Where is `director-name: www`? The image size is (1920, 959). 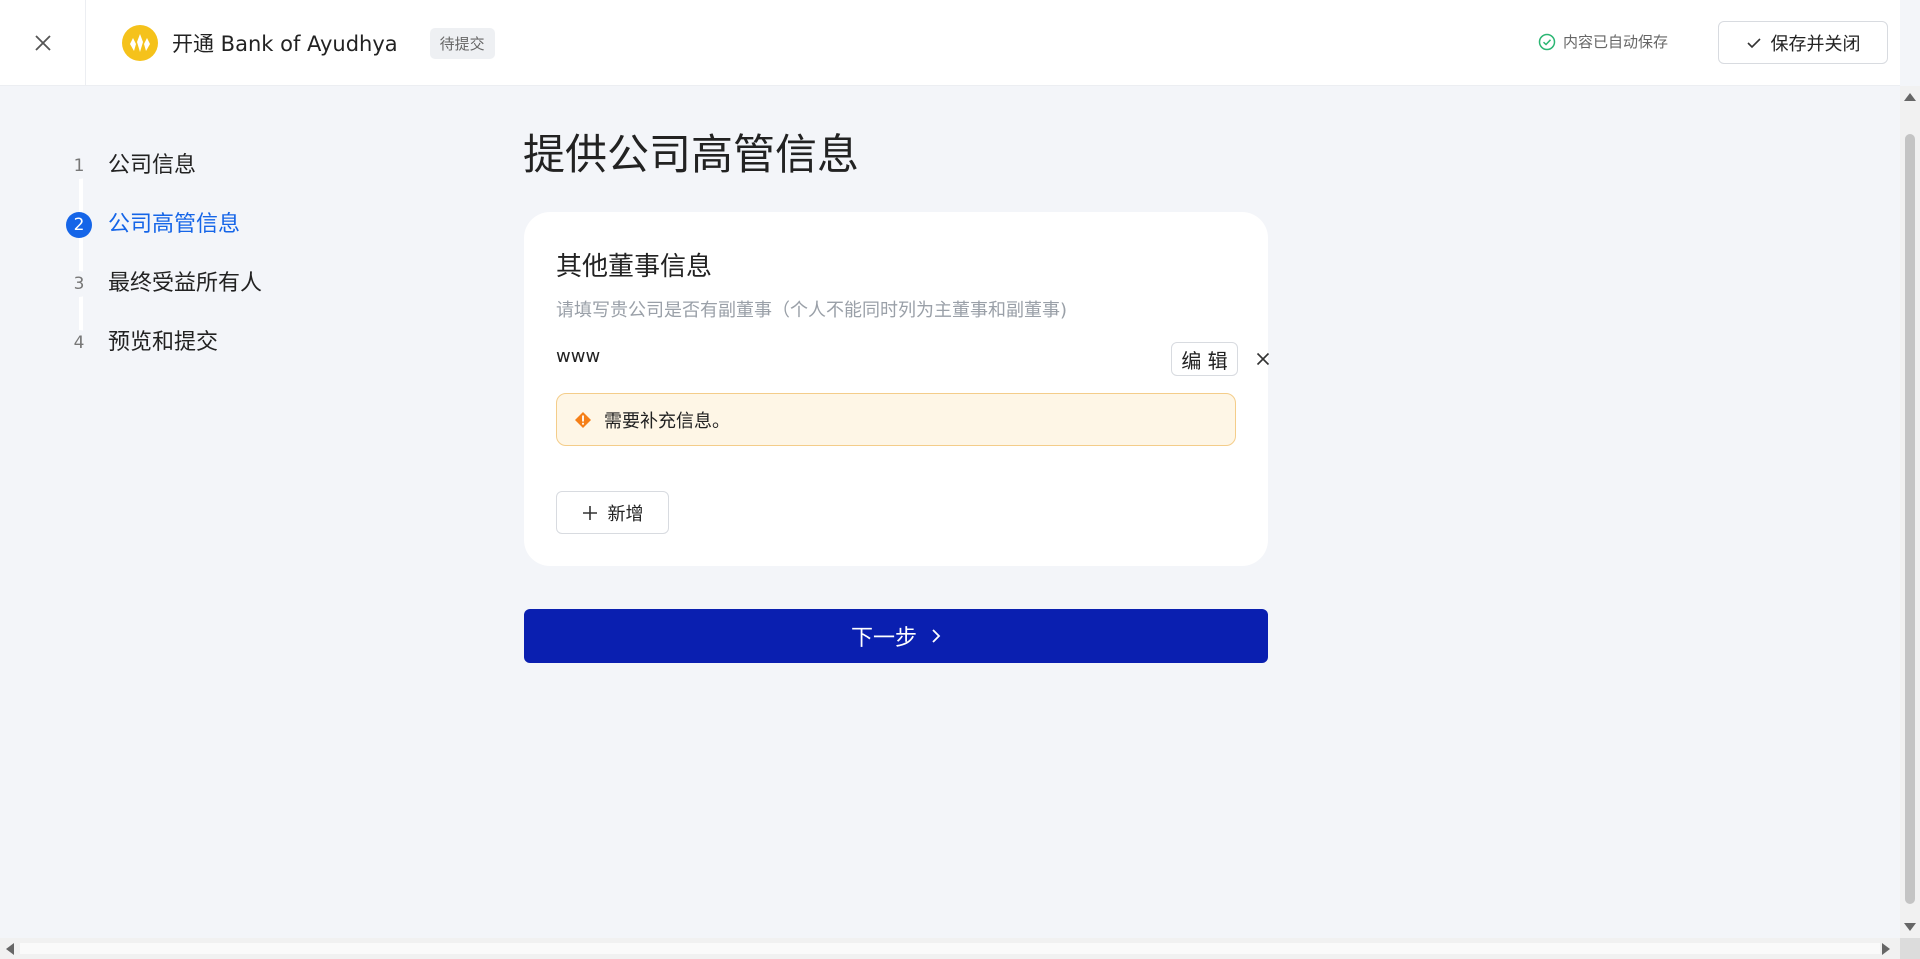
director-name: www is located at coordinates (578, 356).